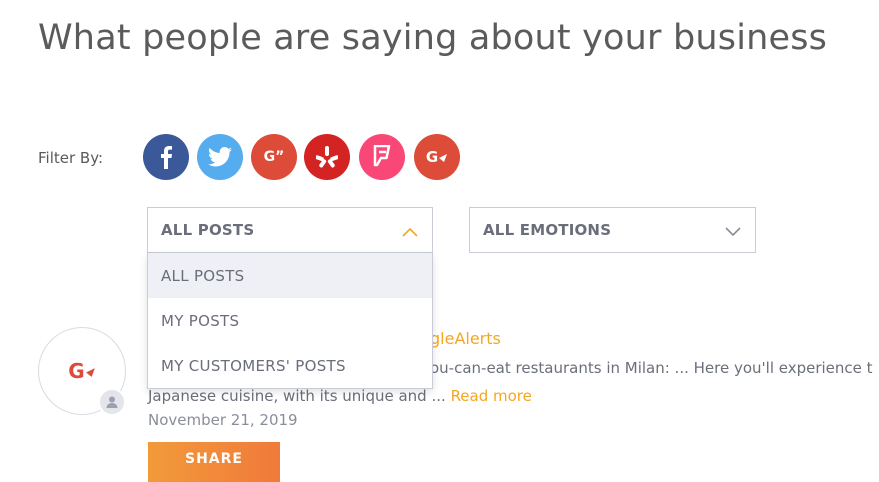 The height and width of the screenshot is (482, 879). I want to click on menu-item-my-posts: MY POSTS, so click(290, 320).